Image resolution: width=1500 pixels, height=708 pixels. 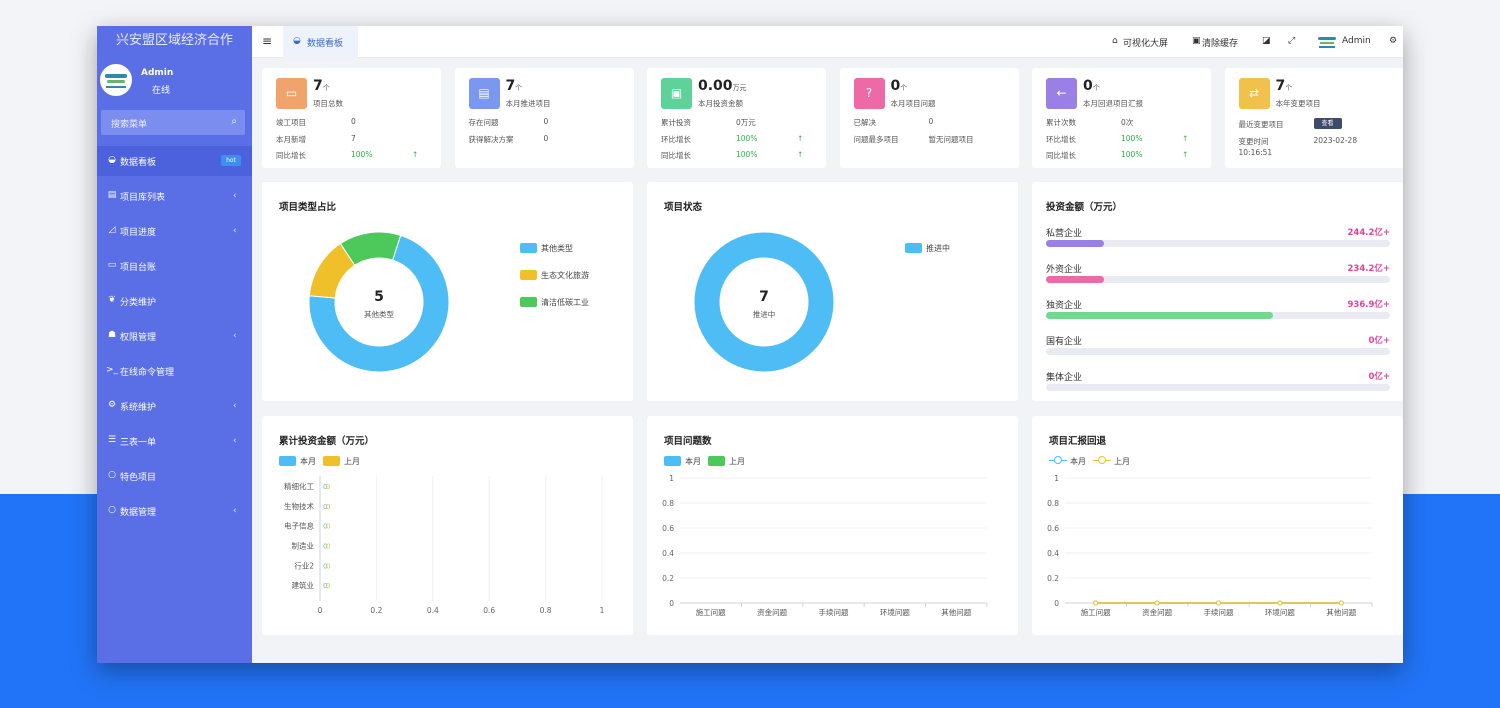 What do you see at coordinates (174, 371) in the screenshot?
I see `sidebar-item-6: >_ 在线命令管理` at bounding box center [174, 371].